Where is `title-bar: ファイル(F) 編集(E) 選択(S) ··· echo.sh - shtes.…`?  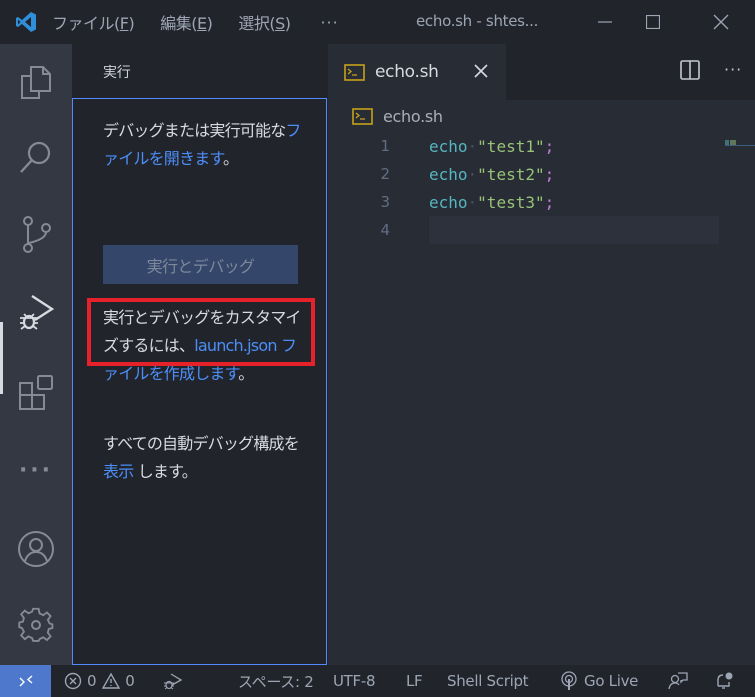 title-bar: ファイル(F) 編集(E) 選択(S) ··· echo.sh - shtes.… is located at coordinates (377, 22).